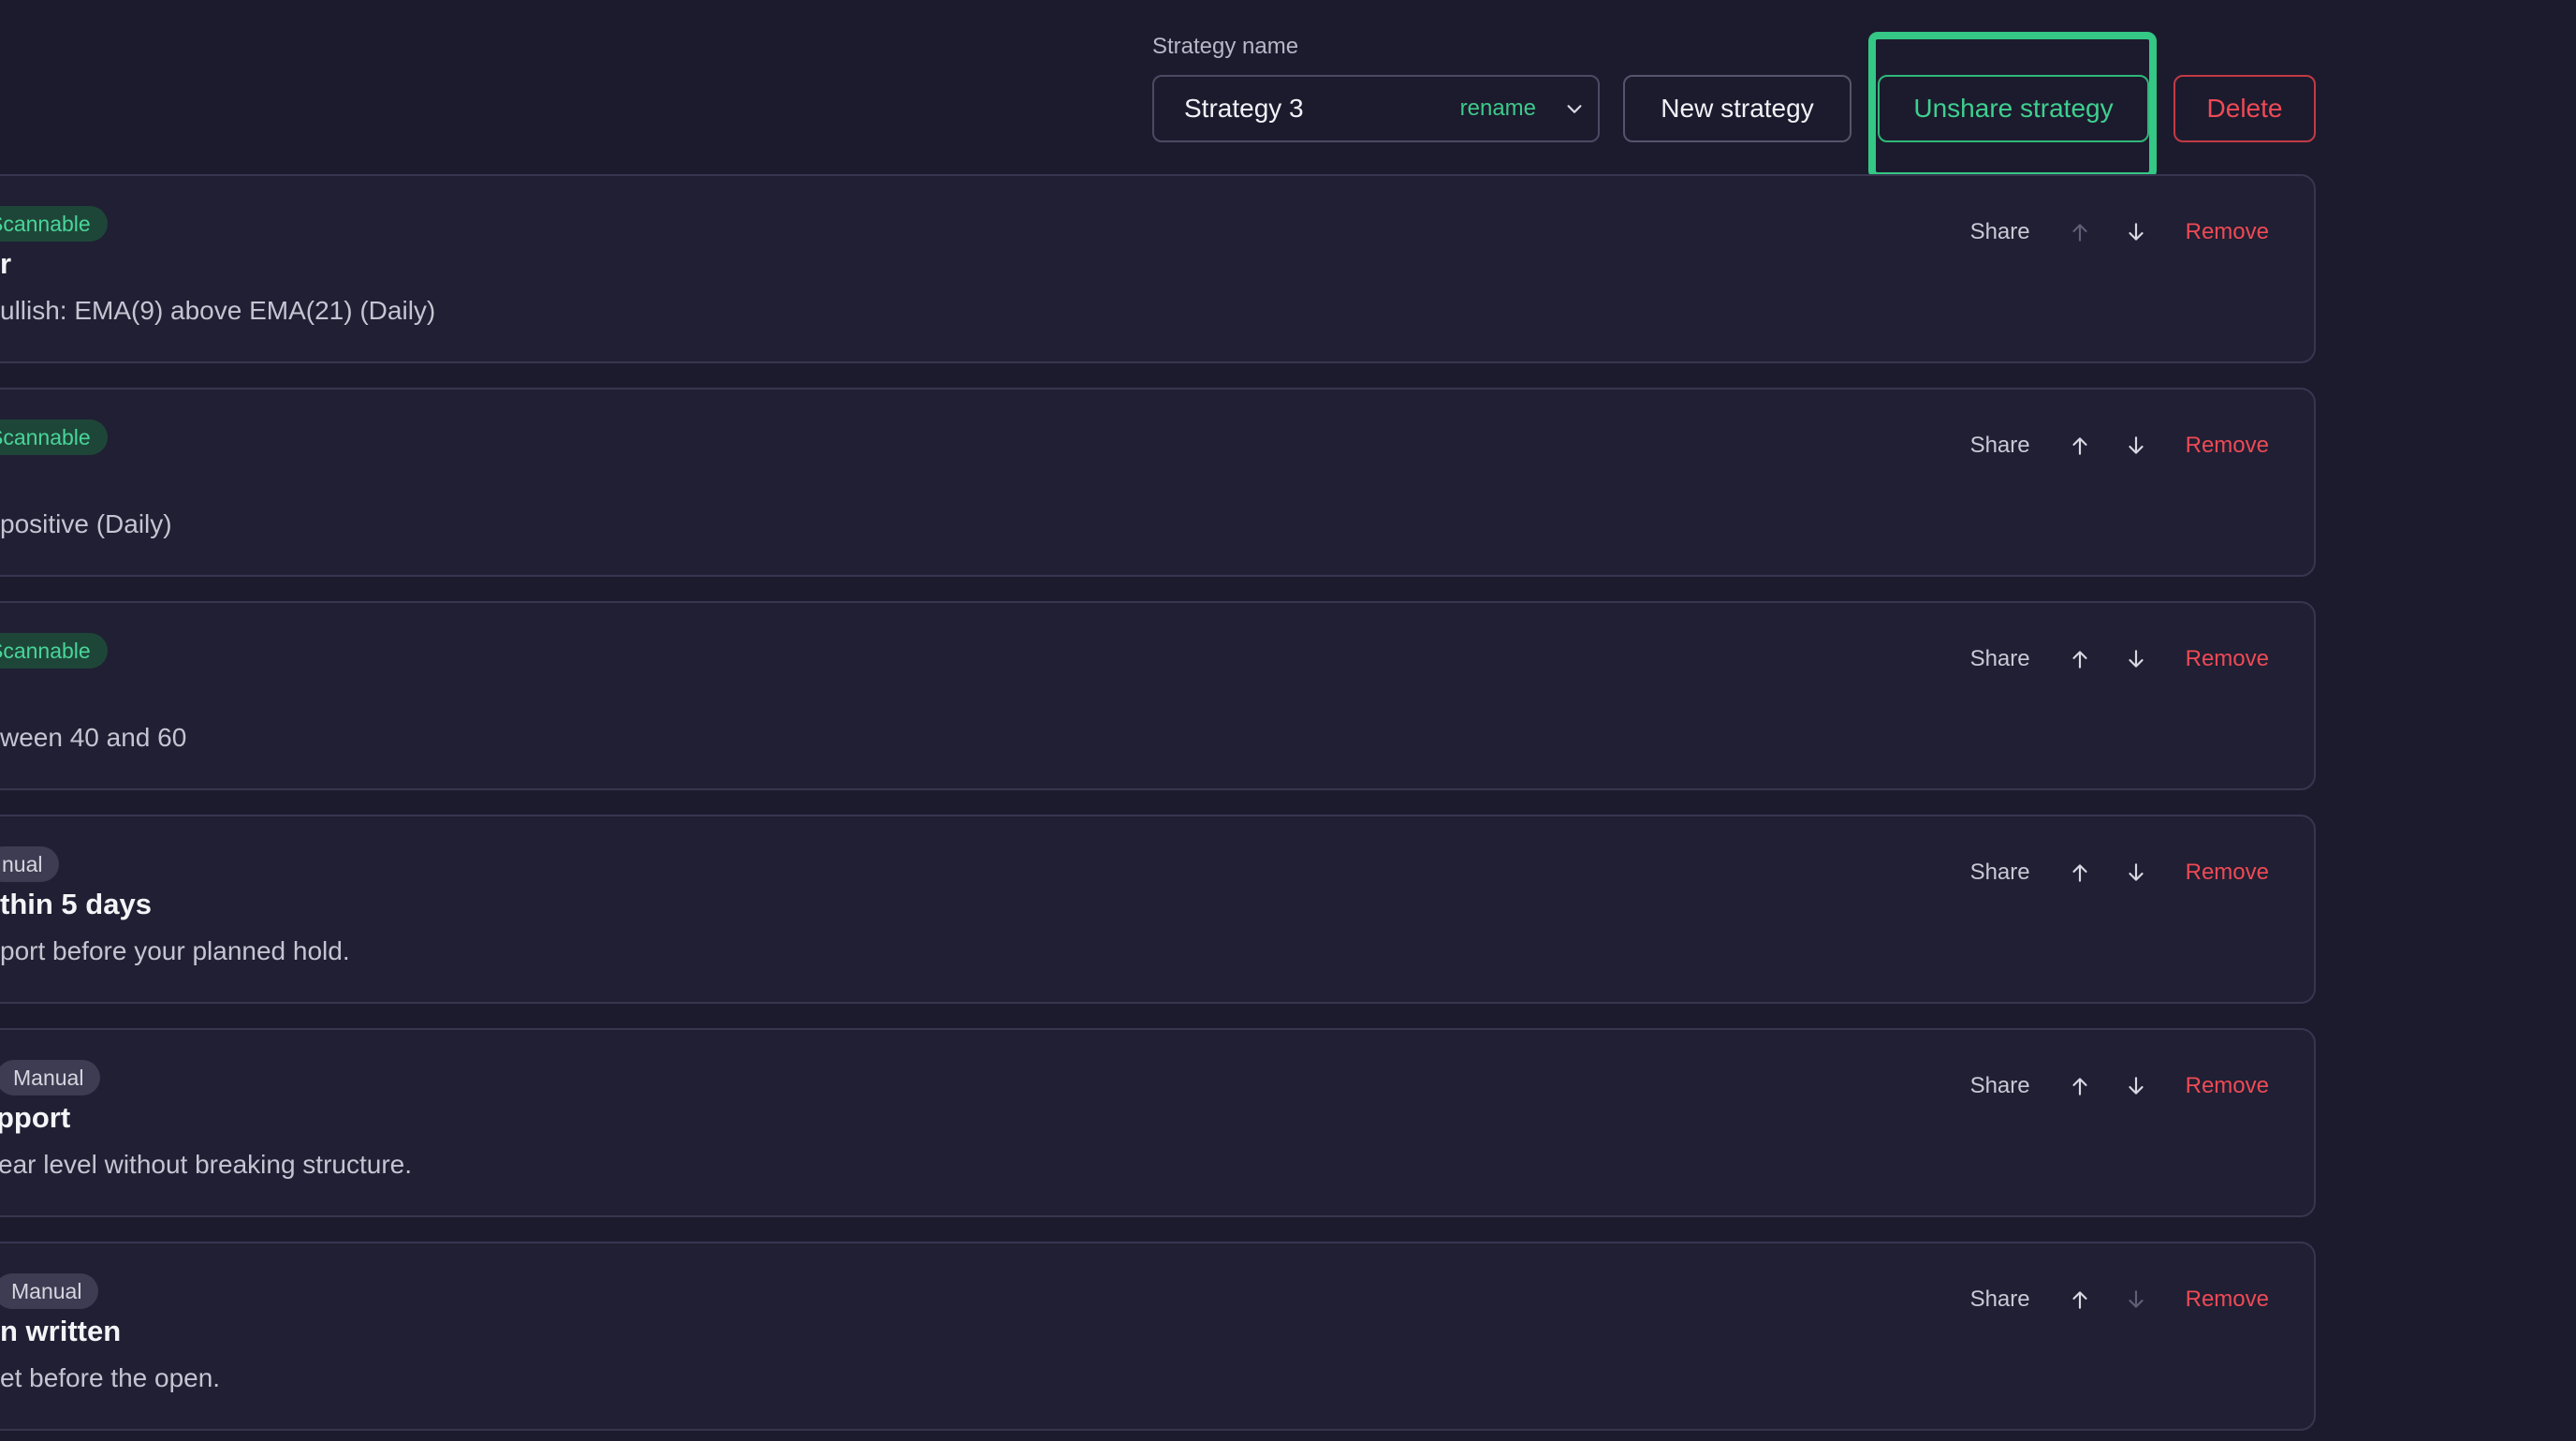 Image resolution: width=2576 pixels, height=1441 pixels. I want to click on unshare-strategy-button: Unshare strategy, so click(2014, 108).